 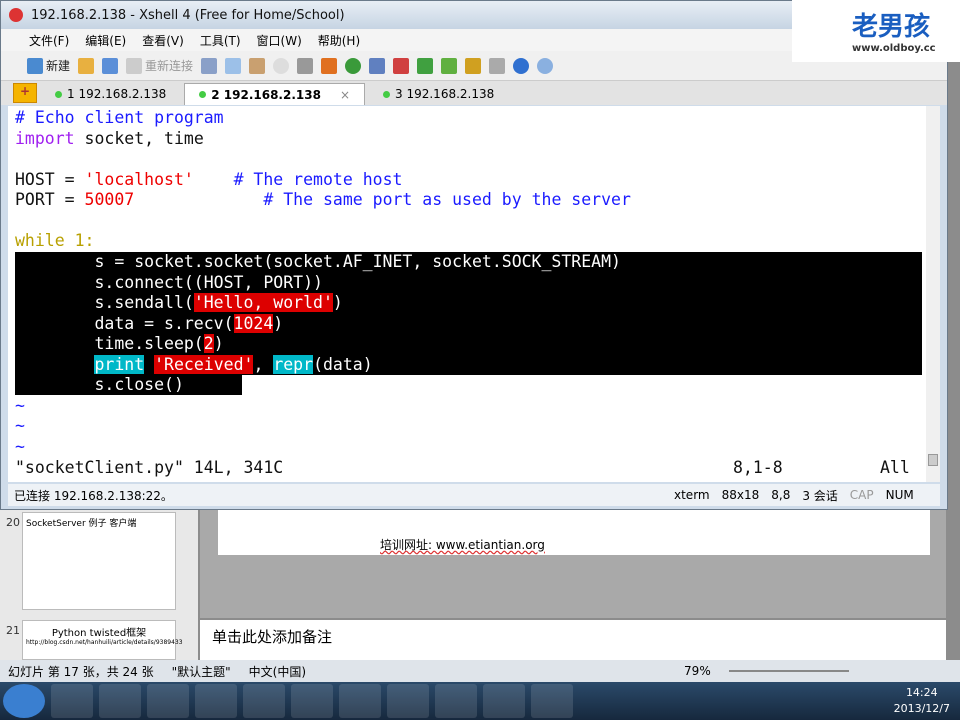 What do you see at coordinates (521, 65) in the screenshot?
I see `help-icon` at bounding box center [521, 65].